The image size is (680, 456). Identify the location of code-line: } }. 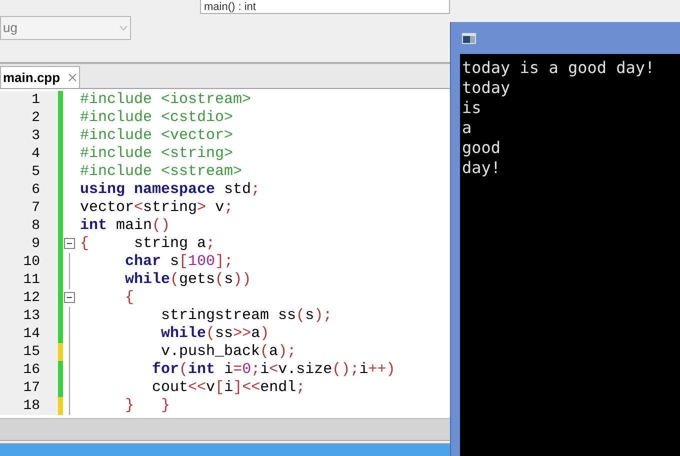
(147, 406).